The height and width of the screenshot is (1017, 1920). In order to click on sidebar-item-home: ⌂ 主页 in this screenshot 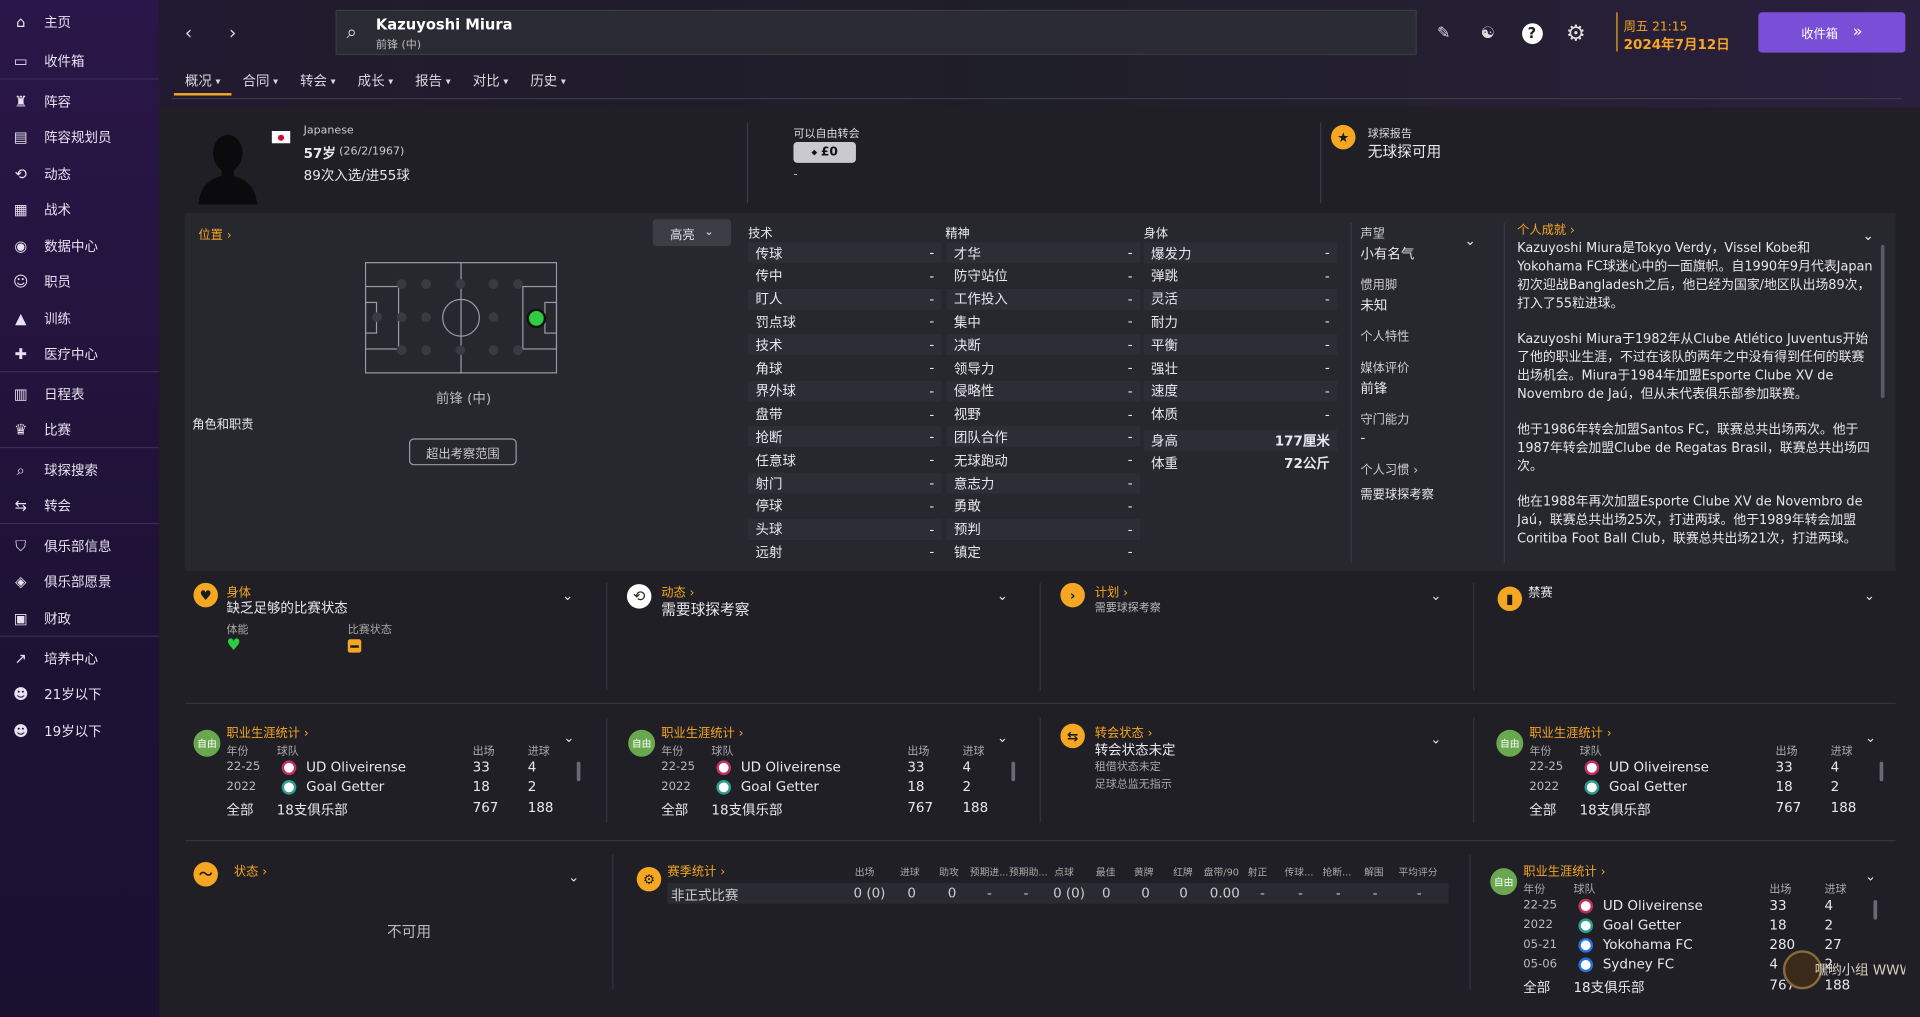, I will do `click(79, 22)`.